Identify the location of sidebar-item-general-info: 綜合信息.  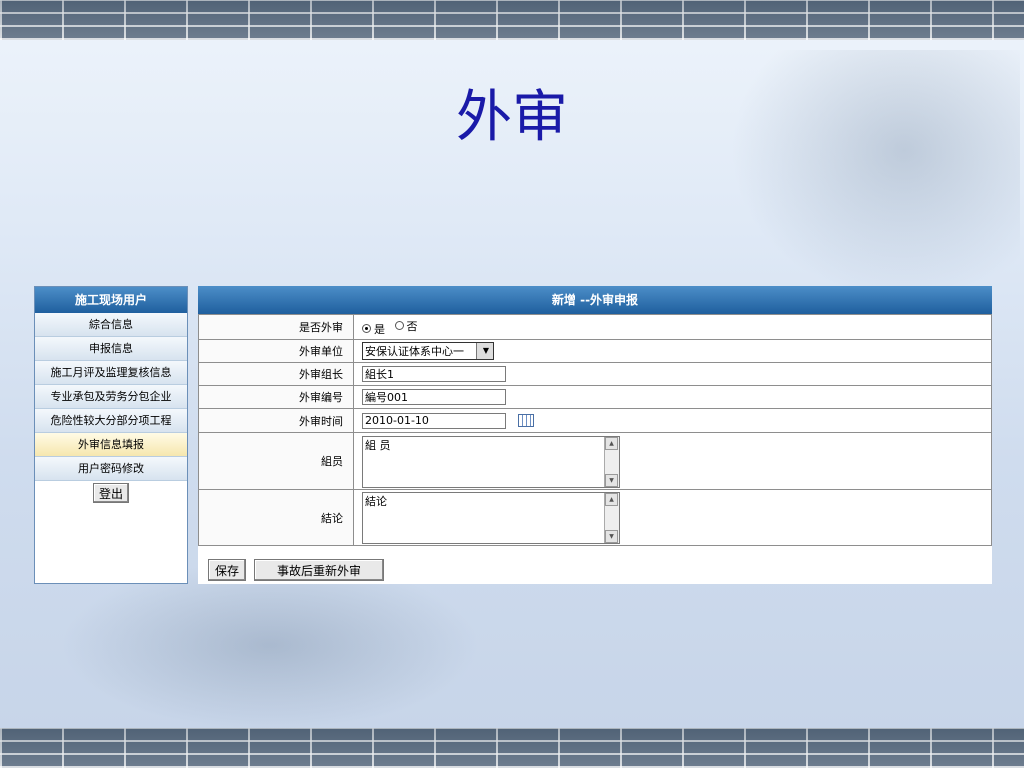
(111, 325).